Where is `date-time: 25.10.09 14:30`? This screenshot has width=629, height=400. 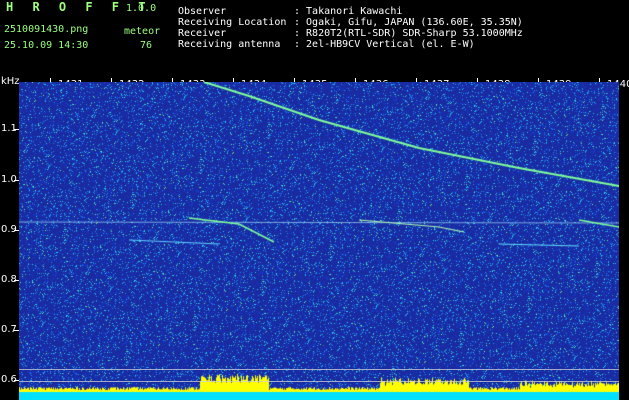 date-time: 25.10.09 14:30 is located at coordinates (46, 45).